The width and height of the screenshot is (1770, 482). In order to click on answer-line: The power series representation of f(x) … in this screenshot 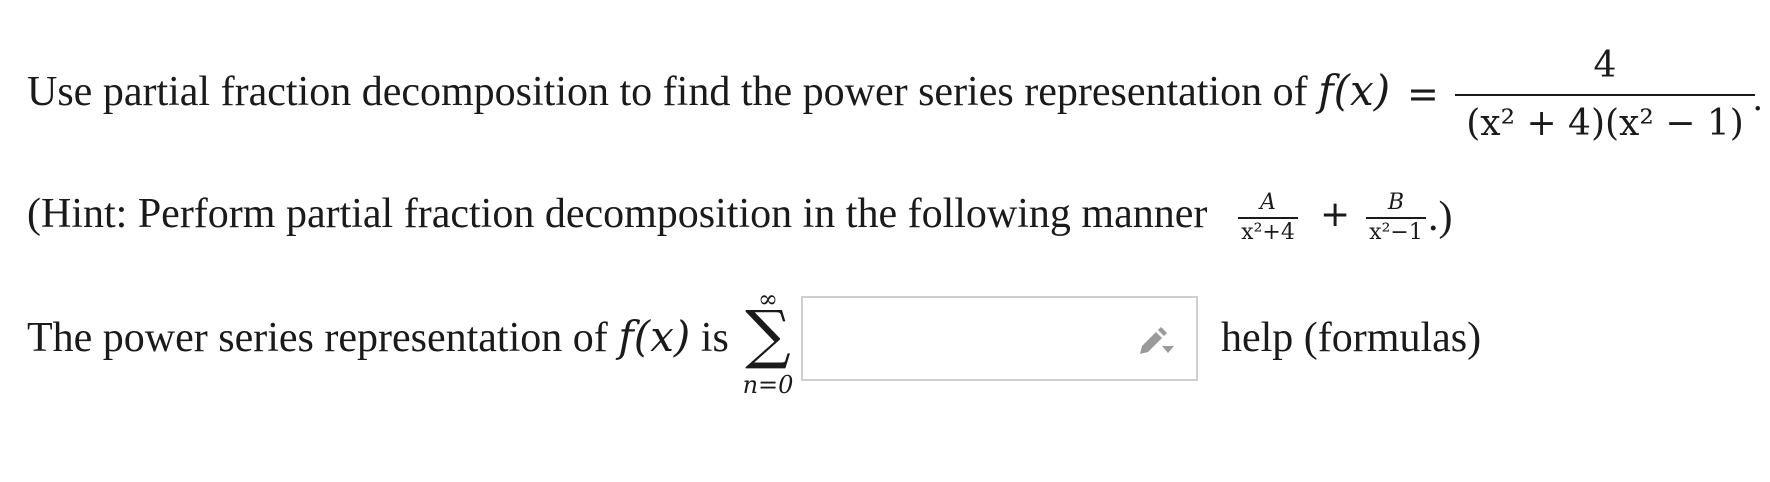, I will do `click(378, 338)`.